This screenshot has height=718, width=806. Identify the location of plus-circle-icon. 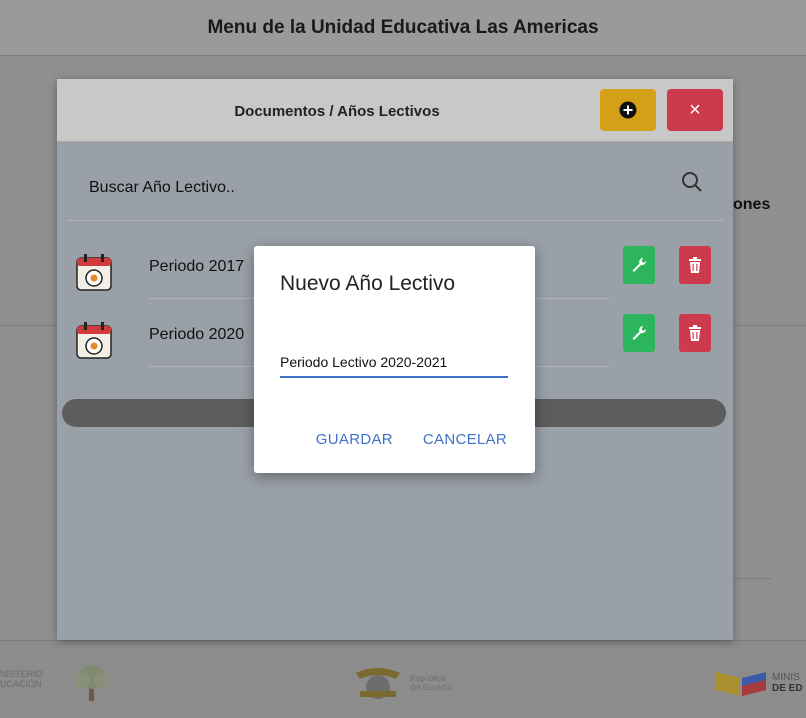
(628, 110).